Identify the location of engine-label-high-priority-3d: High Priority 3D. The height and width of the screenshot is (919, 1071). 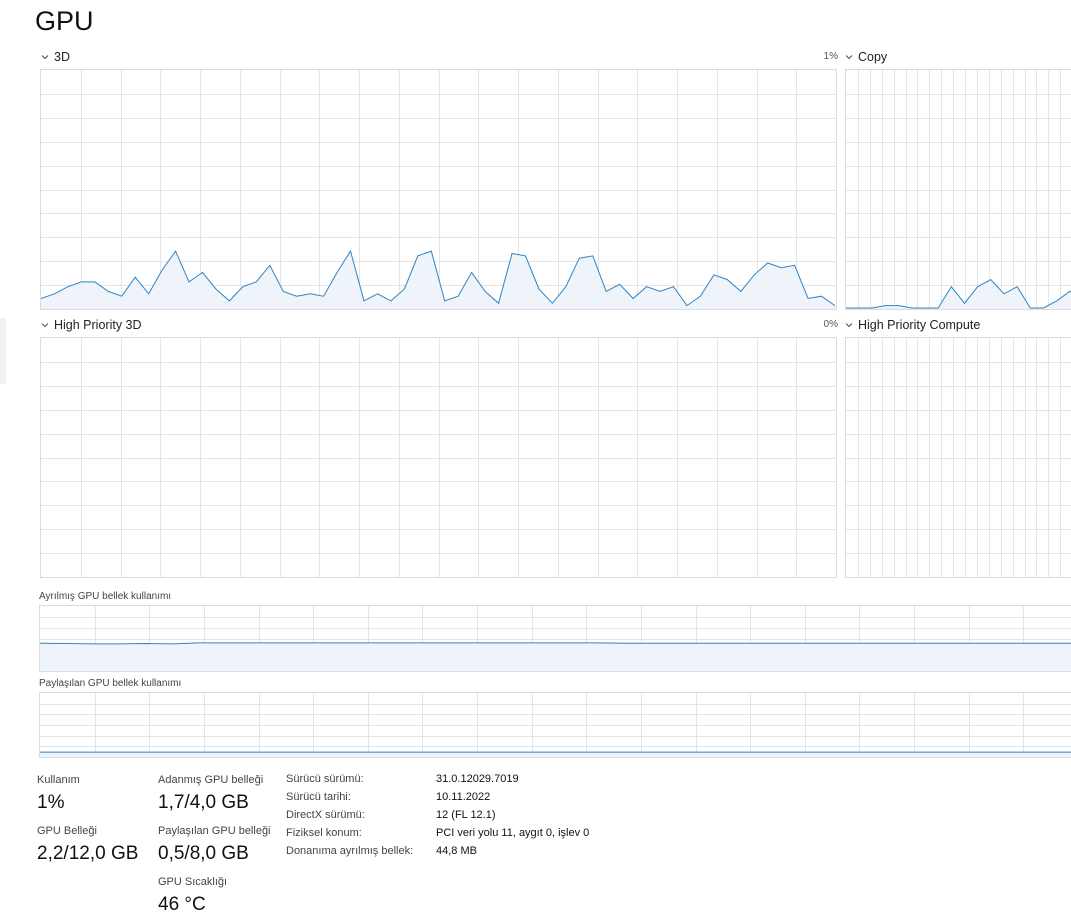
(98, 325).